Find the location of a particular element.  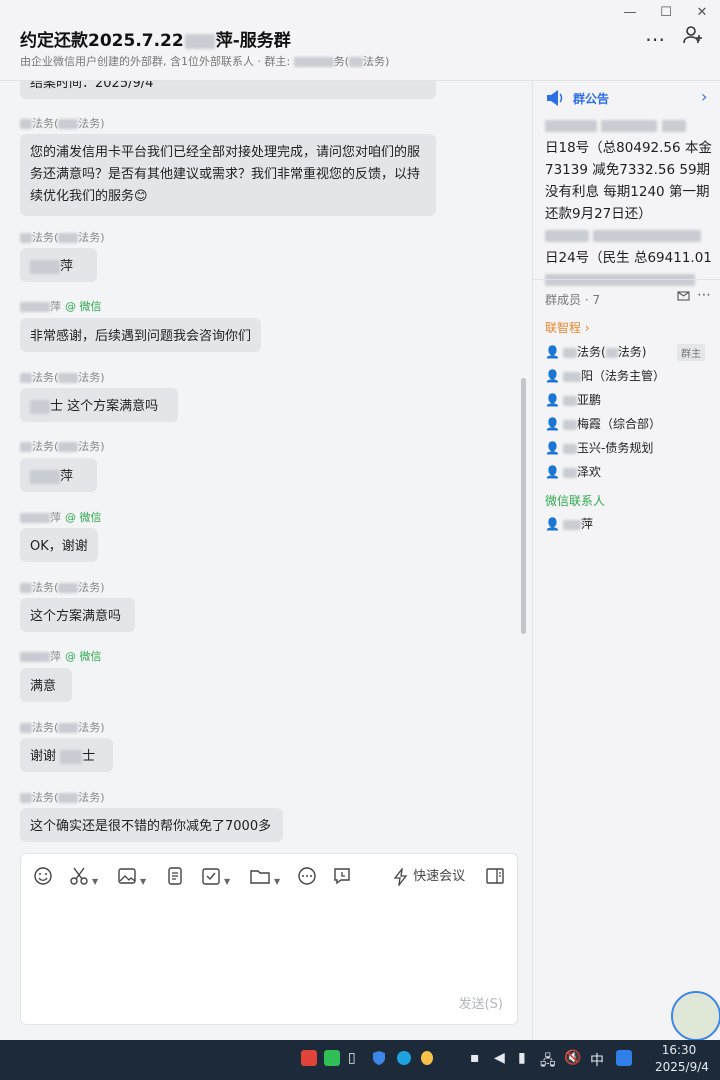

group-lianzhi: 联智程 › is located at coordinates (567, 327).